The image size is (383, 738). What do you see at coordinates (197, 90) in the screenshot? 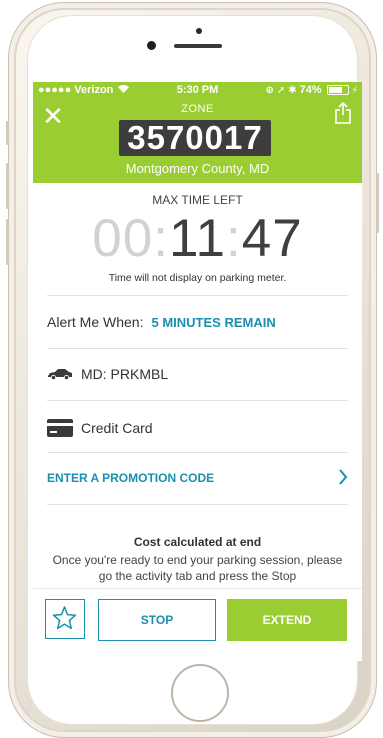
I see `status-bar: ●●●●● Verizon 5:30 PM ⊕ ➚ ✱ 74% ⚡` at bounding box center [197, 90].